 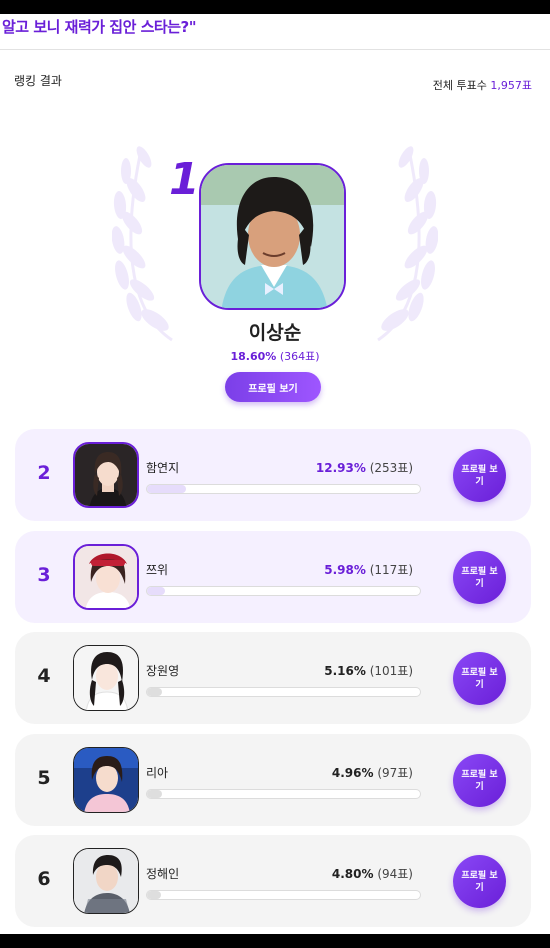 I want to click on results-label: 랭킹 결과, so click(x=38, y=81).